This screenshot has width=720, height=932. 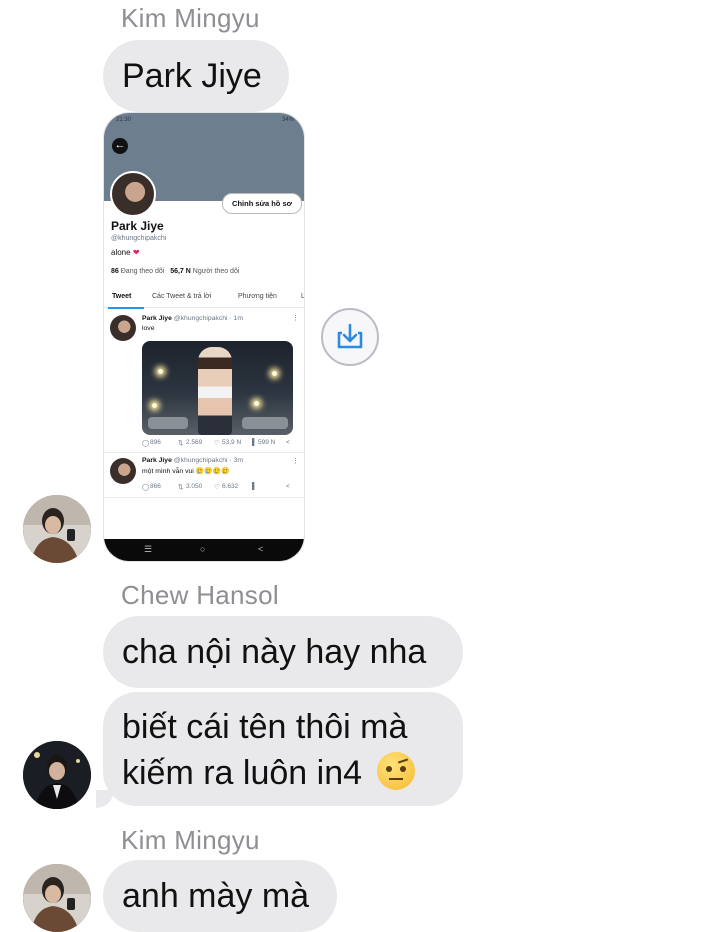 I want to click on tab-media: Phương tiện, so click(x=257, y=296).